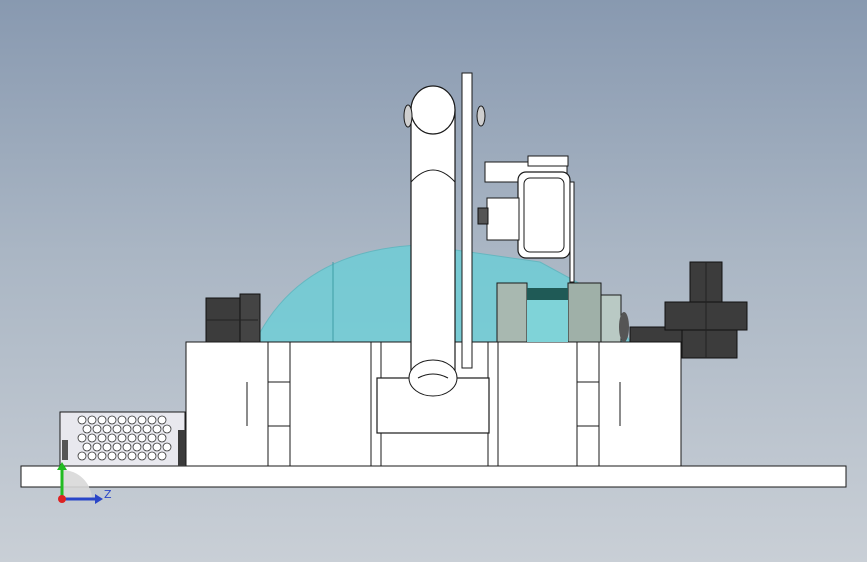 This screenshot has width=867, height=562. I want to click on perforated-block, so click(122, 439).